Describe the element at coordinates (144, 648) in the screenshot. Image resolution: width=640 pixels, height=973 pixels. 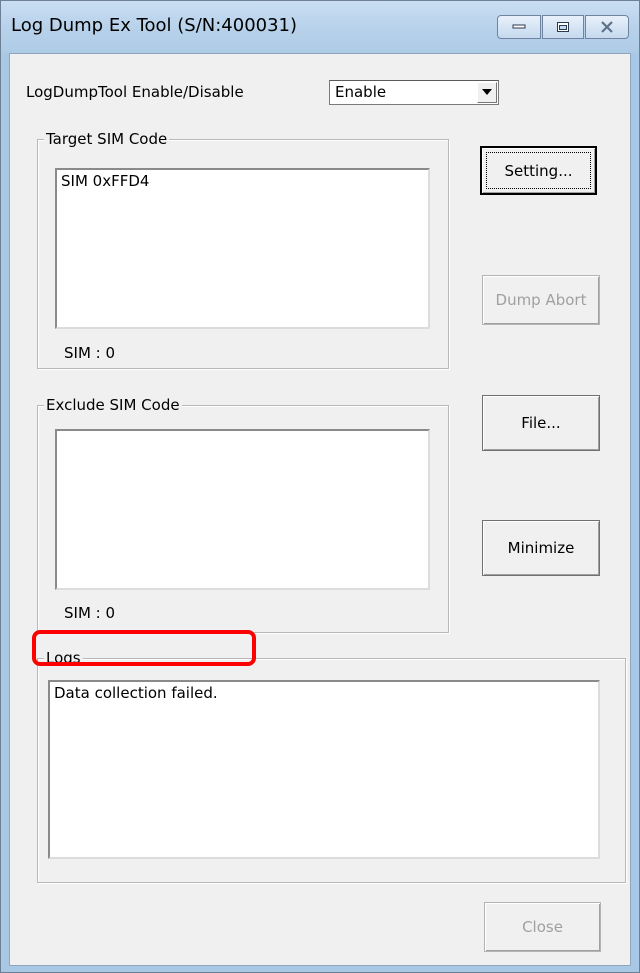
I see `highlight-annotation` at that location.